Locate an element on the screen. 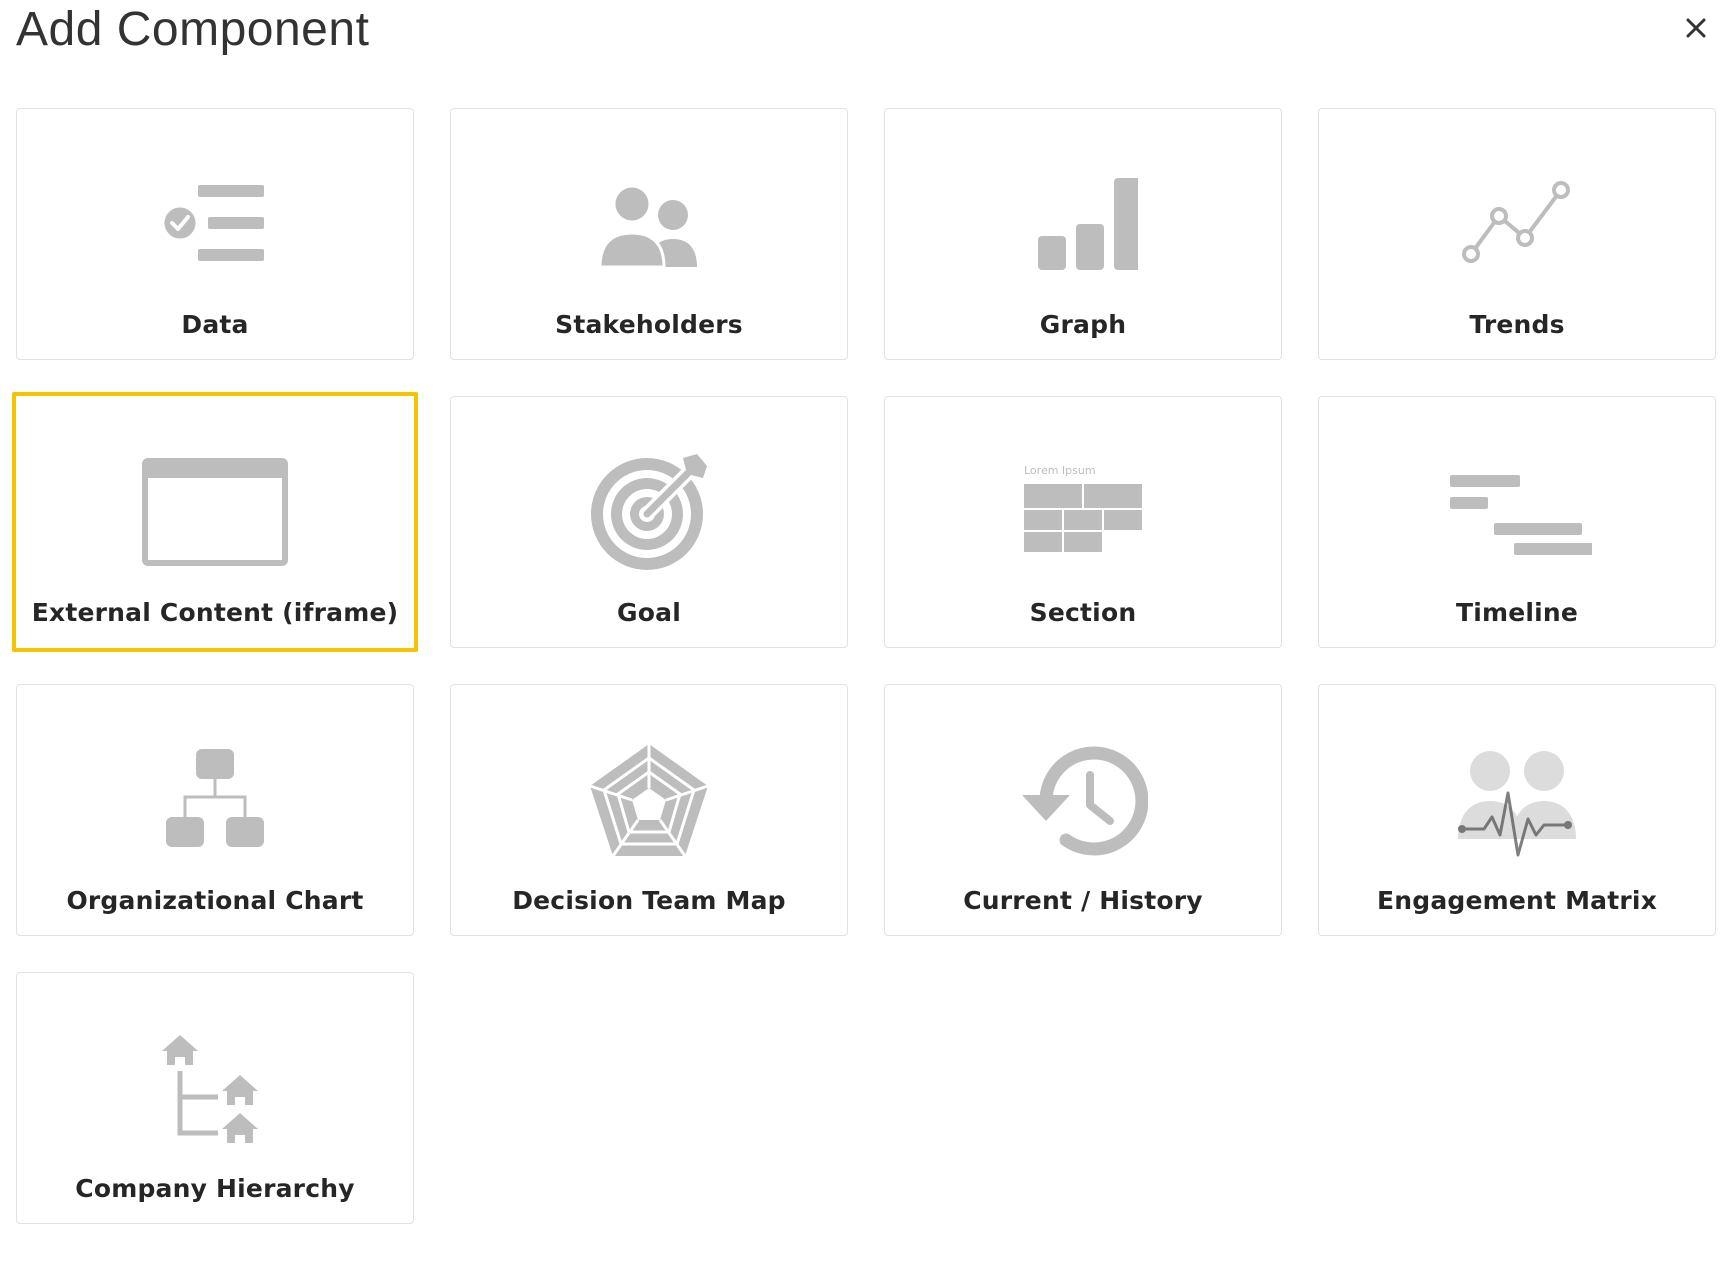 Image resolution: width=1730 pixels, height=1278 pixels. component-card-stakeholders: Stakeholders is located at coordinates (649, 234).